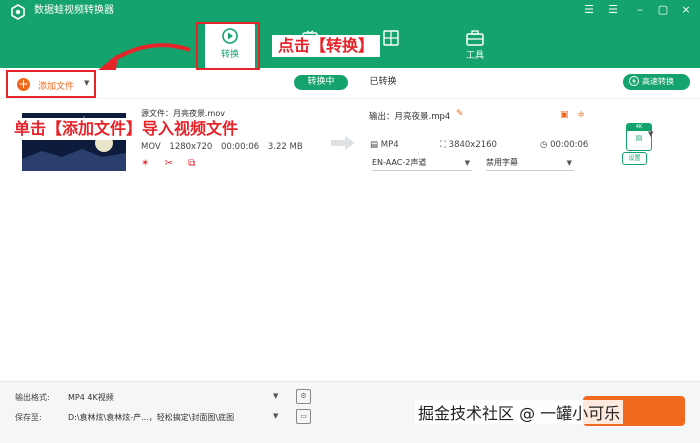  Describe the element at coordinates (544, 145) in the screenshot. I see `clock-icon: ◷` at that location.